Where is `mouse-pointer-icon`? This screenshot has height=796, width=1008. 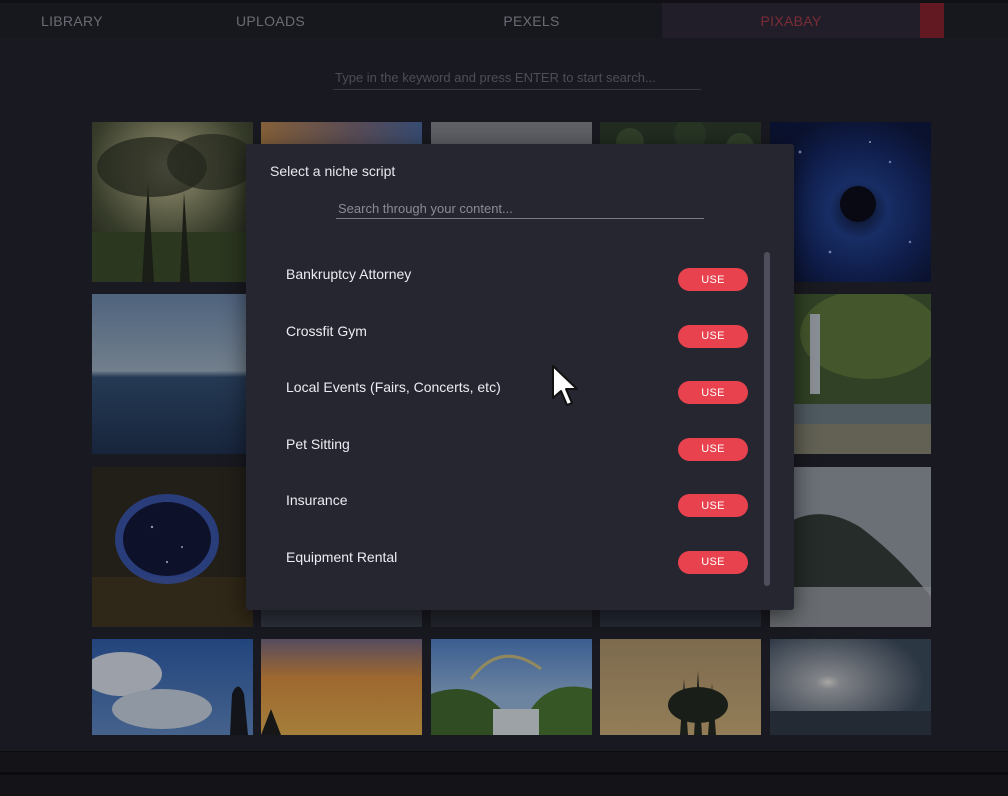
mouse-pointer-icon is located at coordinates (565, 385).